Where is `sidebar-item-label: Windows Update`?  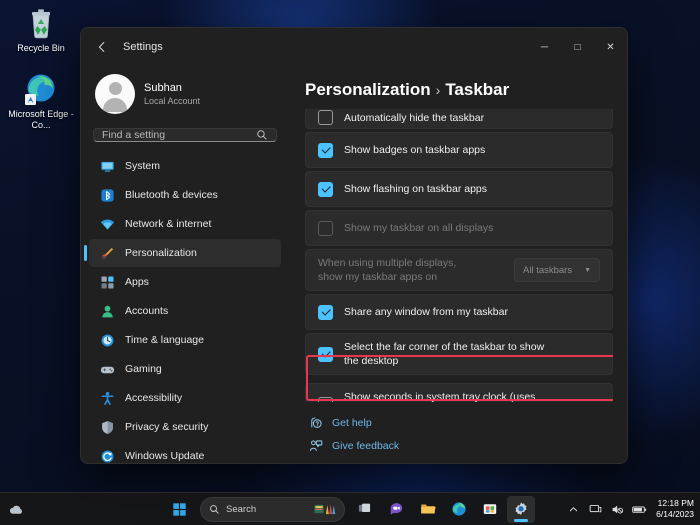 sidebar-item-label: Windows Update is located at coordinates (165, 456).